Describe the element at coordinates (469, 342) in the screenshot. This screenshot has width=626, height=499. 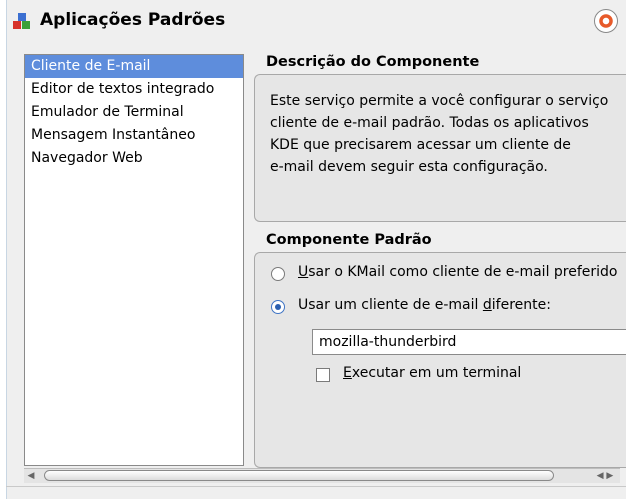
I see `email-client-input: mozilla-thunderbird` at that location.